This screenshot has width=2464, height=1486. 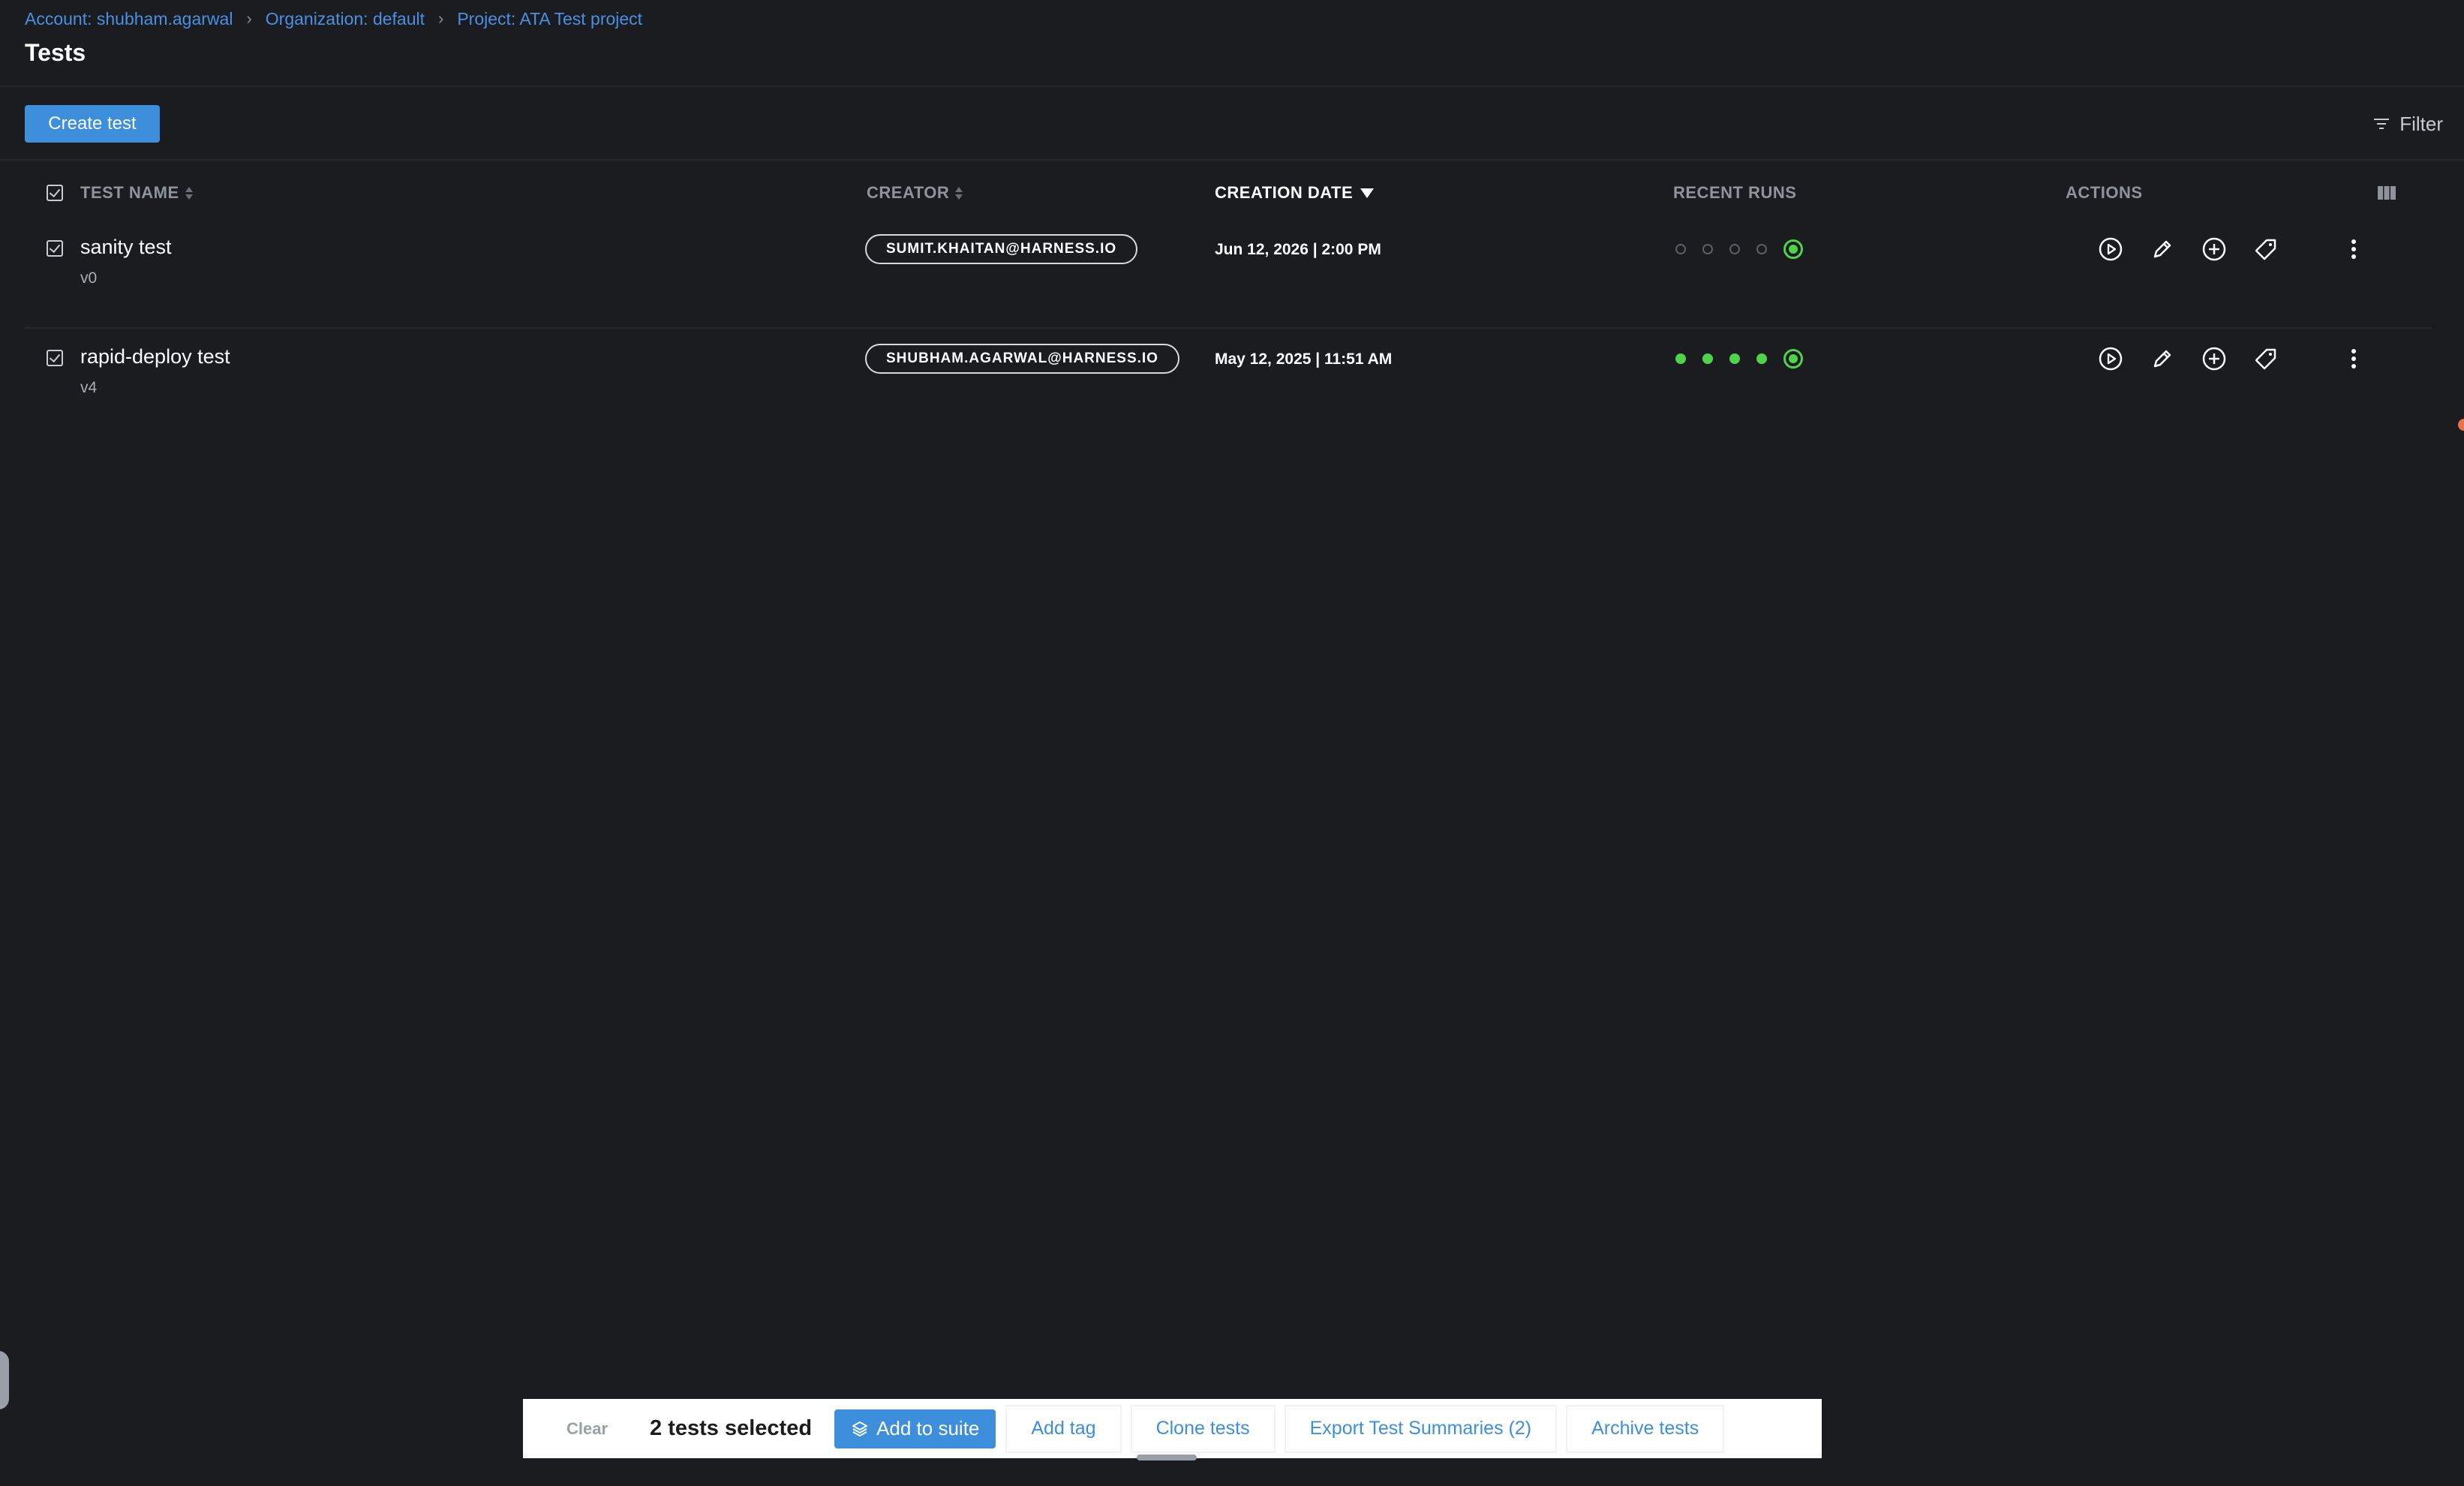 I want to click on test-name-cell: sanity test v0, so click(x=126, y=261).